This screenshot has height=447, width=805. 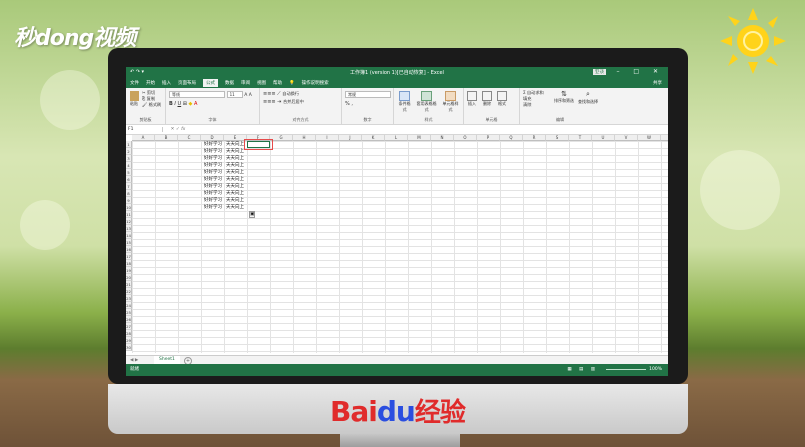 What do you see at coordinates (129, 340) in the screenshot?
I see `row-header: 29` at bounding box center [129, 340].